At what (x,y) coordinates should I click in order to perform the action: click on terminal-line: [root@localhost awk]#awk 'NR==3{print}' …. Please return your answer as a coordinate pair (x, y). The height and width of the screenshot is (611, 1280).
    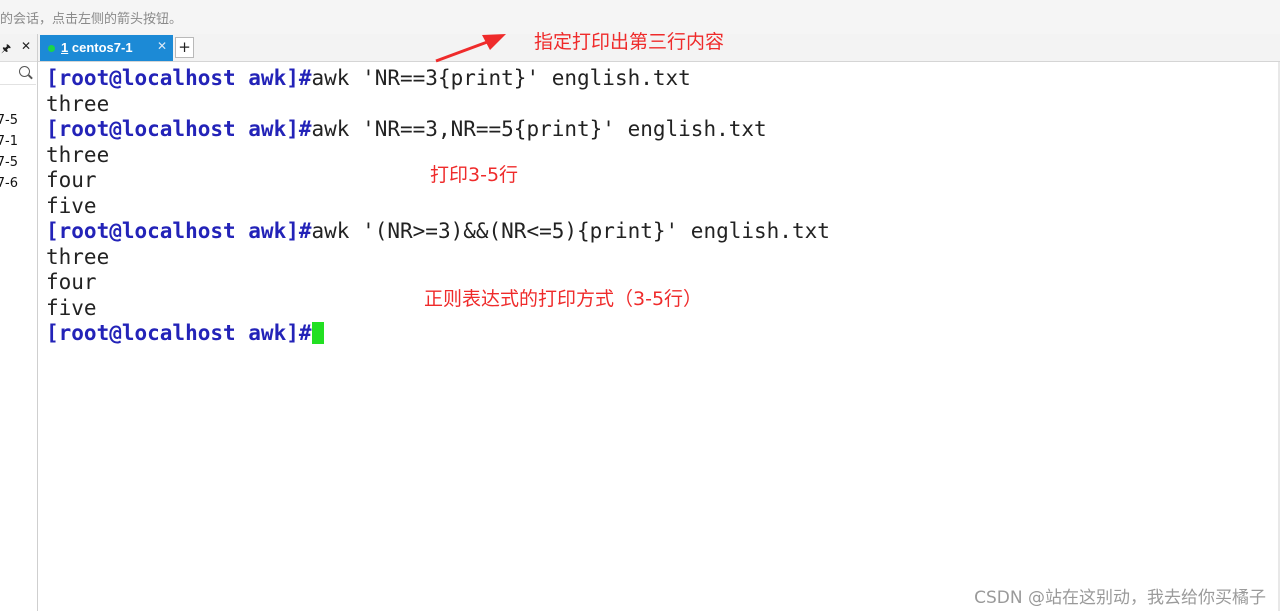
    Looking at the image, I should click on (368, 78).